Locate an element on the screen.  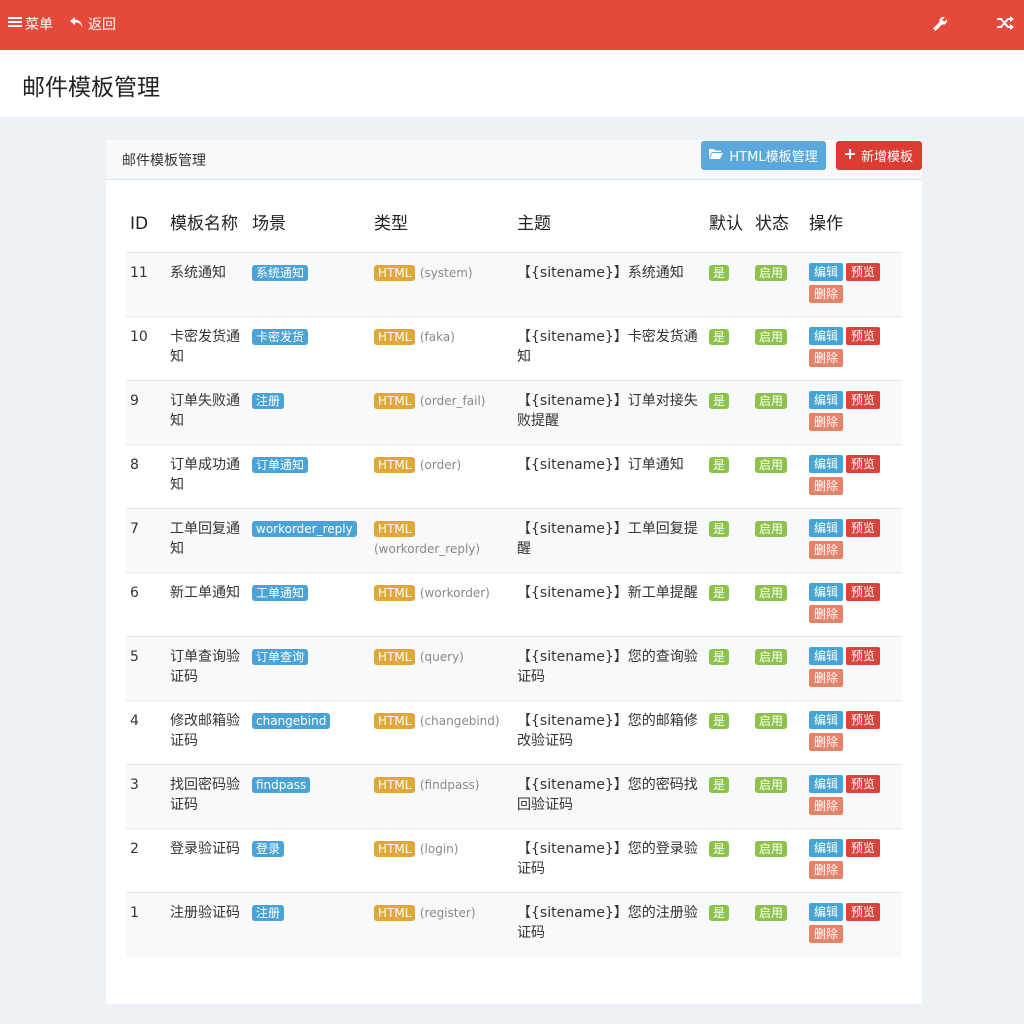
cell-type: HTML (register) is located at coordinates (441, 924).